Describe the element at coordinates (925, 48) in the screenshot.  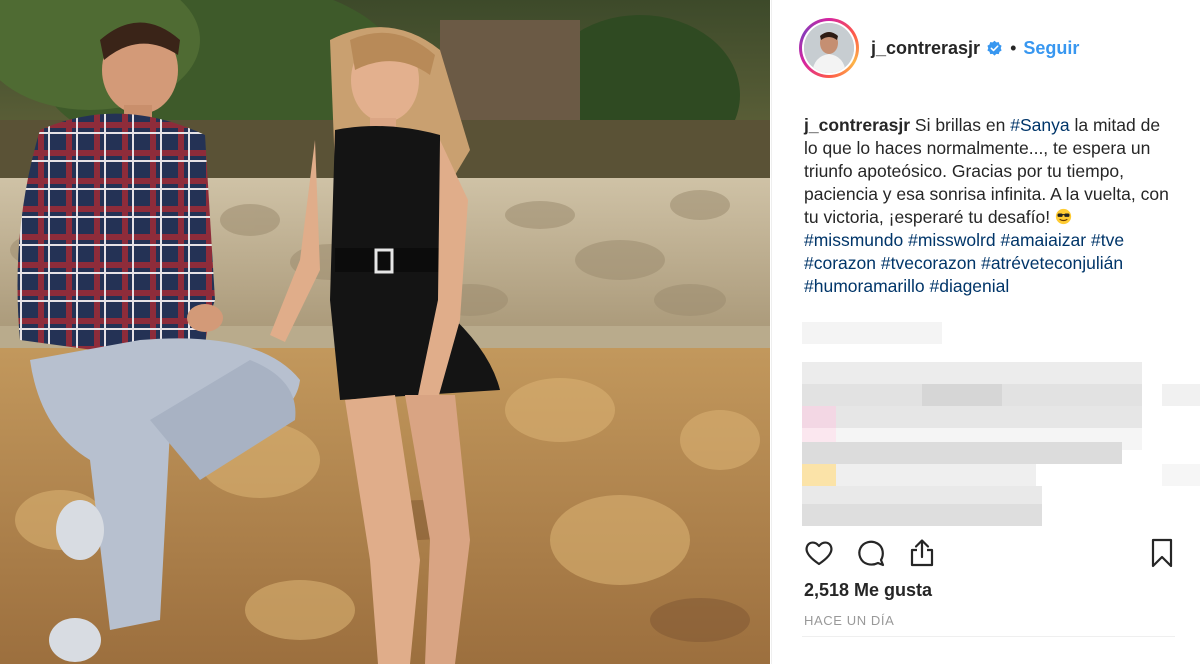
I see `username-link: j_contrerasjr` at that location.